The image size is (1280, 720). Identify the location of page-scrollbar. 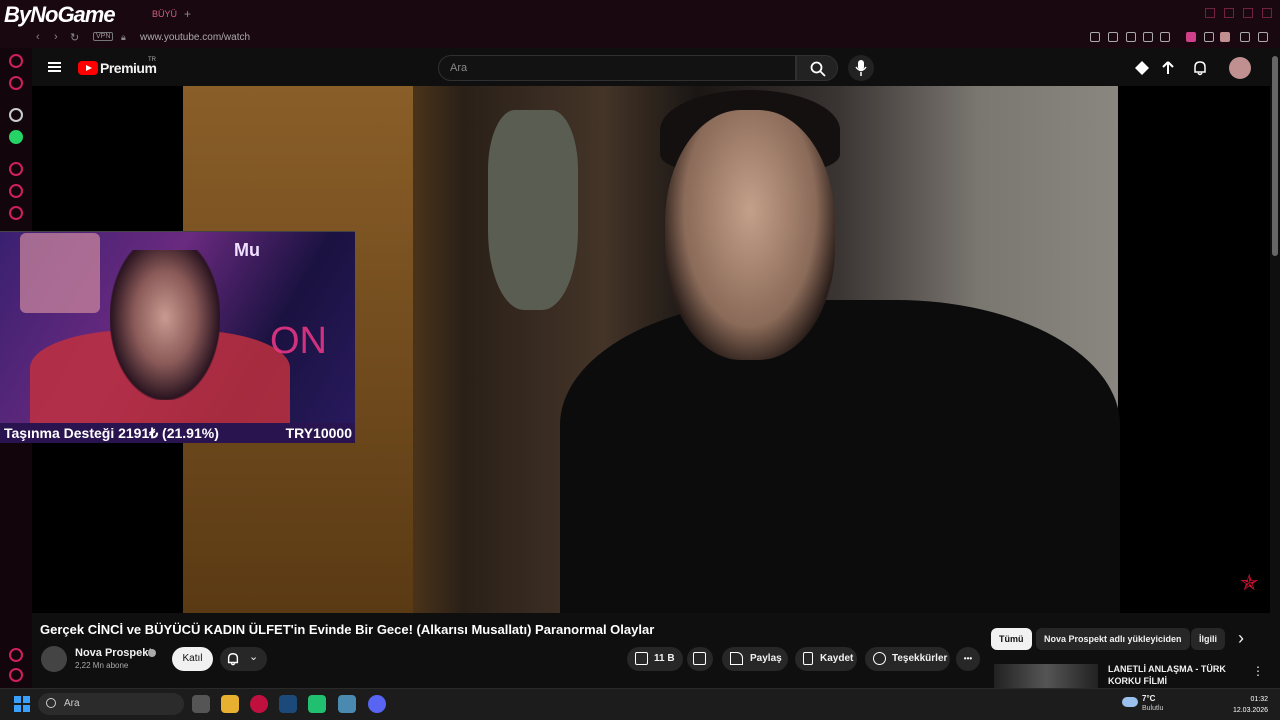
(1275, 156).